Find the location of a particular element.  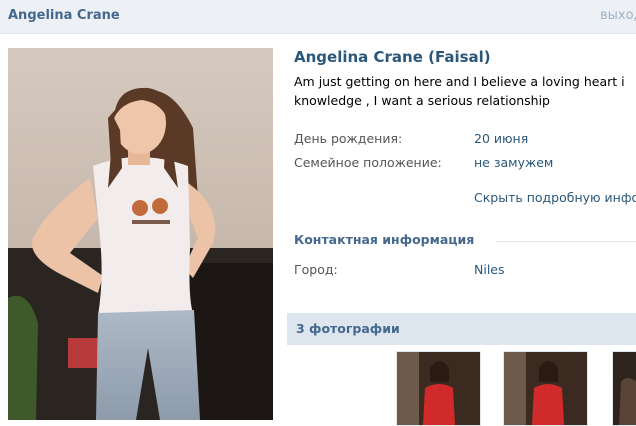

birthday-label: День рождения: is located at coordinates (348, 138).